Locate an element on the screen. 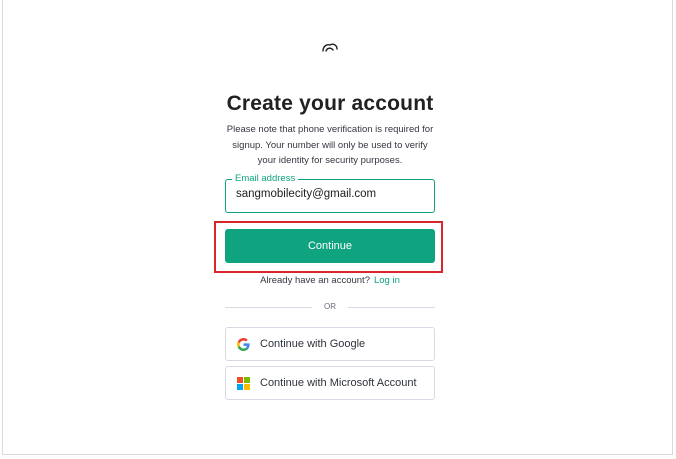 This screenshot has width=676, height=459. login-link: Log in is located at coordinates (387, 280).